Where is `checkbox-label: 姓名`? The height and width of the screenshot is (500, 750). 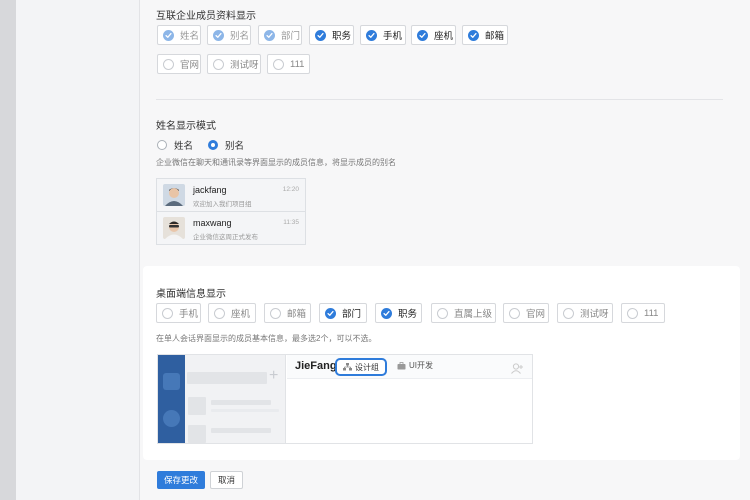 checkbox-label: 姓名 is located at coordinates (190, 36).